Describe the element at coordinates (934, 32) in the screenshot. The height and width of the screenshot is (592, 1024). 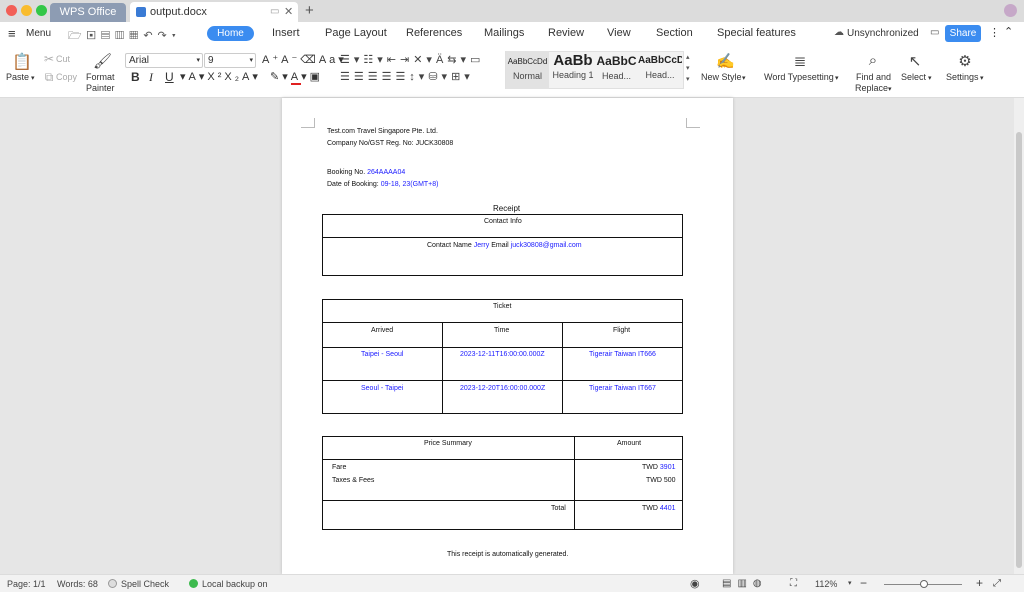
I see `comment-icon: ▭` at that location.